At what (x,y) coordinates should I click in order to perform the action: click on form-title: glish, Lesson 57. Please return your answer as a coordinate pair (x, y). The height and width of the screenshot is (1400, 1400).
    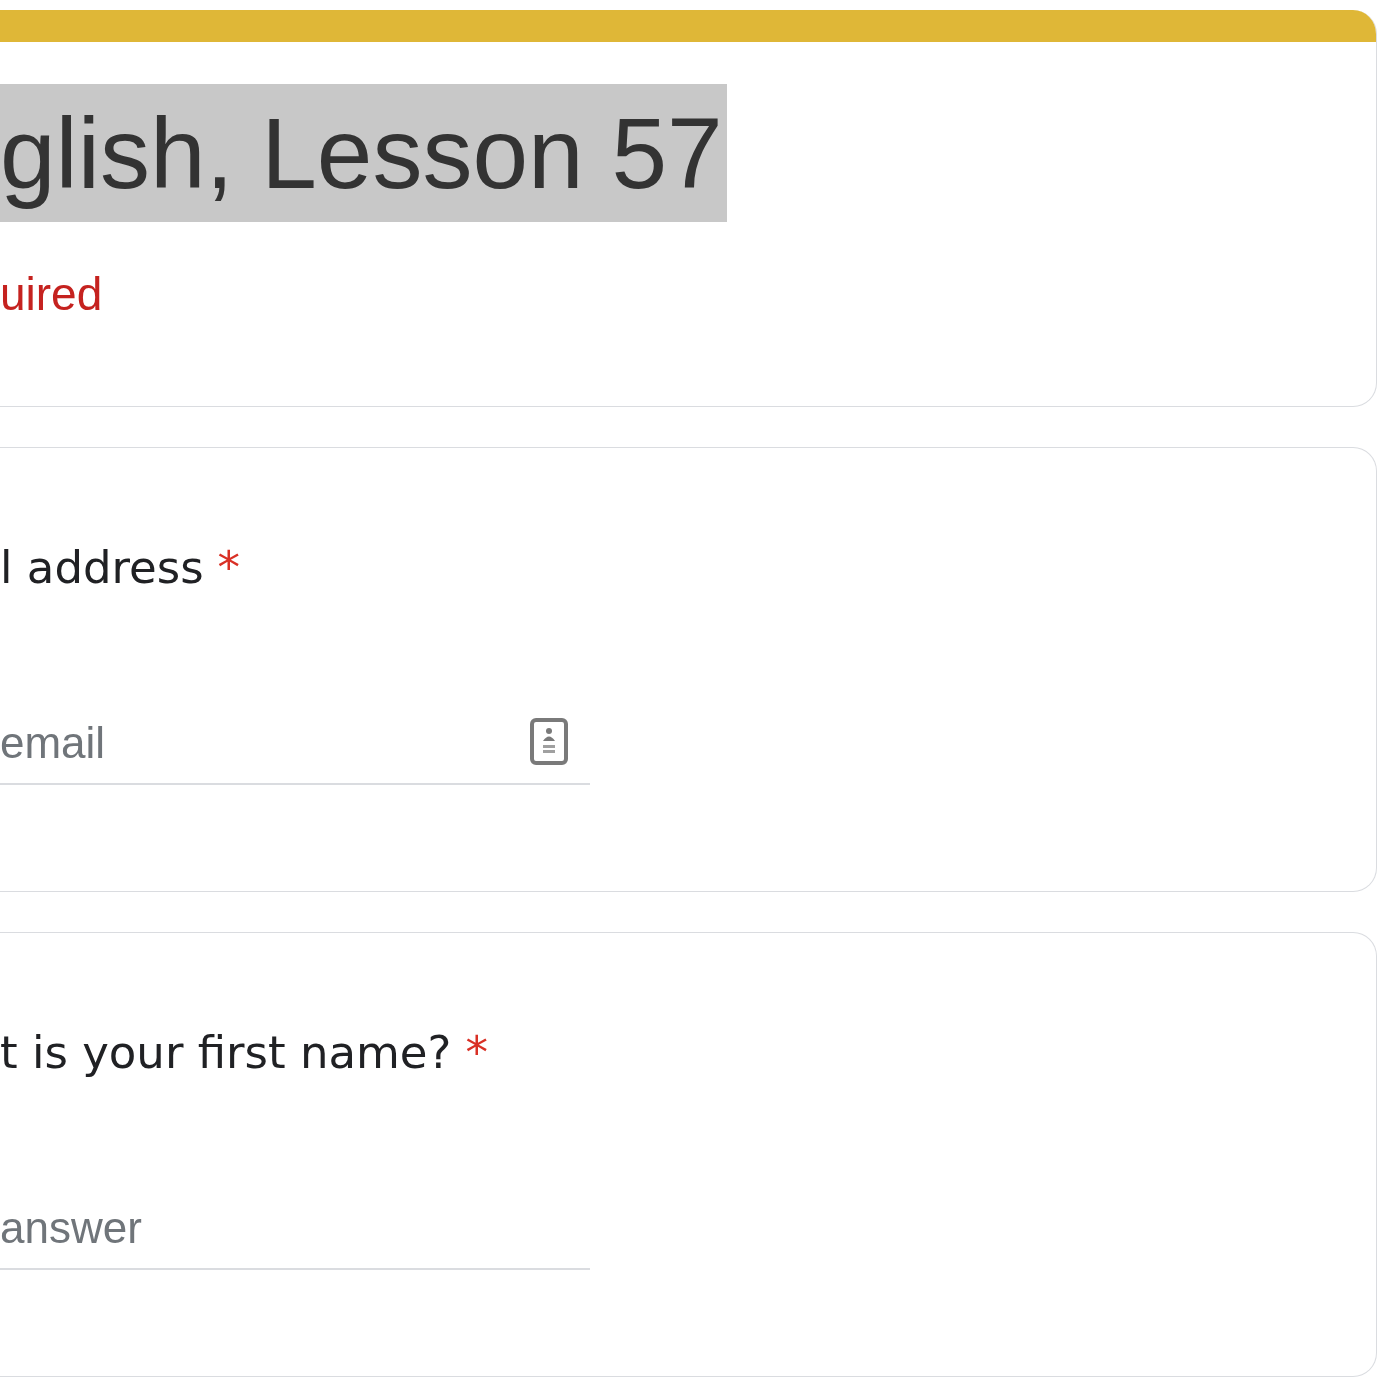
    Looking at the image, I should click on (363, 153).